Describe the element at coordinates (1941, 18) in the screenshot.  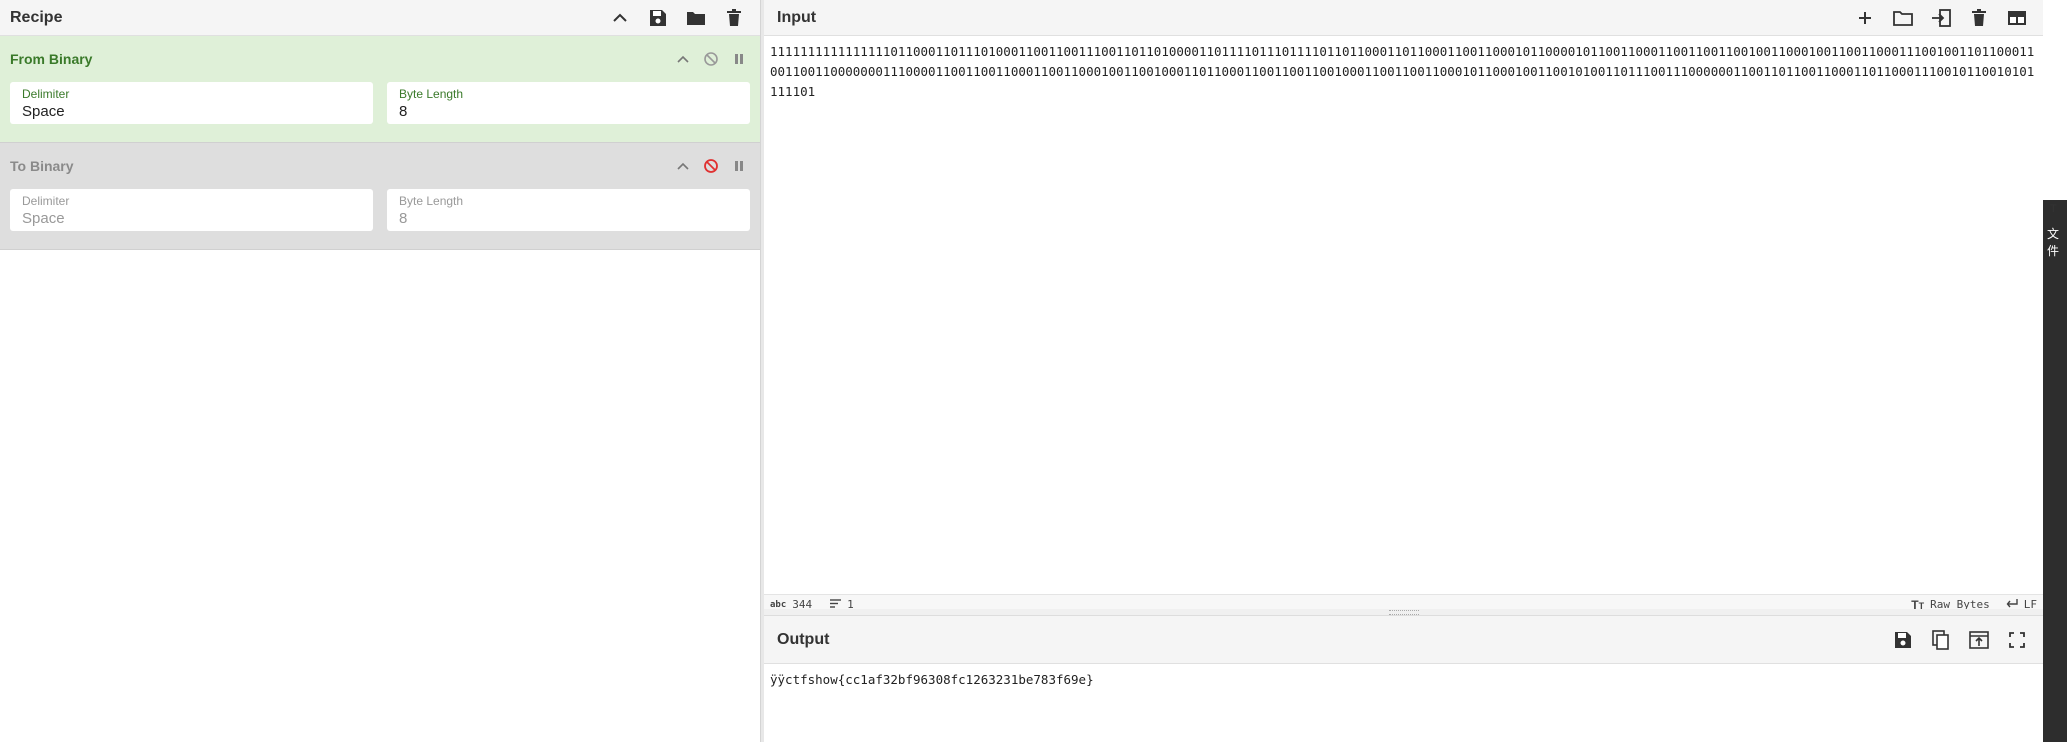
I see `import-icon` at that location.